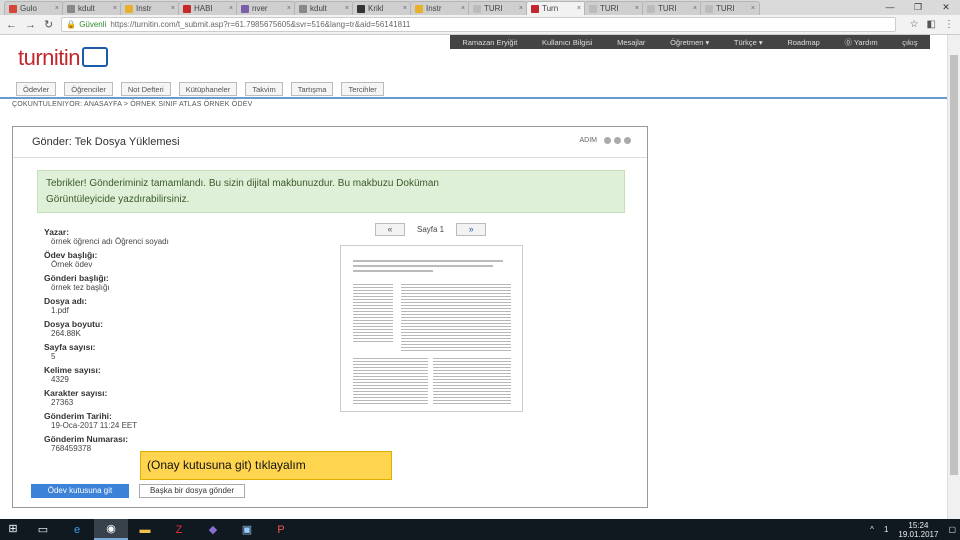 This screenshot has height=540, width=960. I want to click on menu-icon: ⋮, so click(949, 24).